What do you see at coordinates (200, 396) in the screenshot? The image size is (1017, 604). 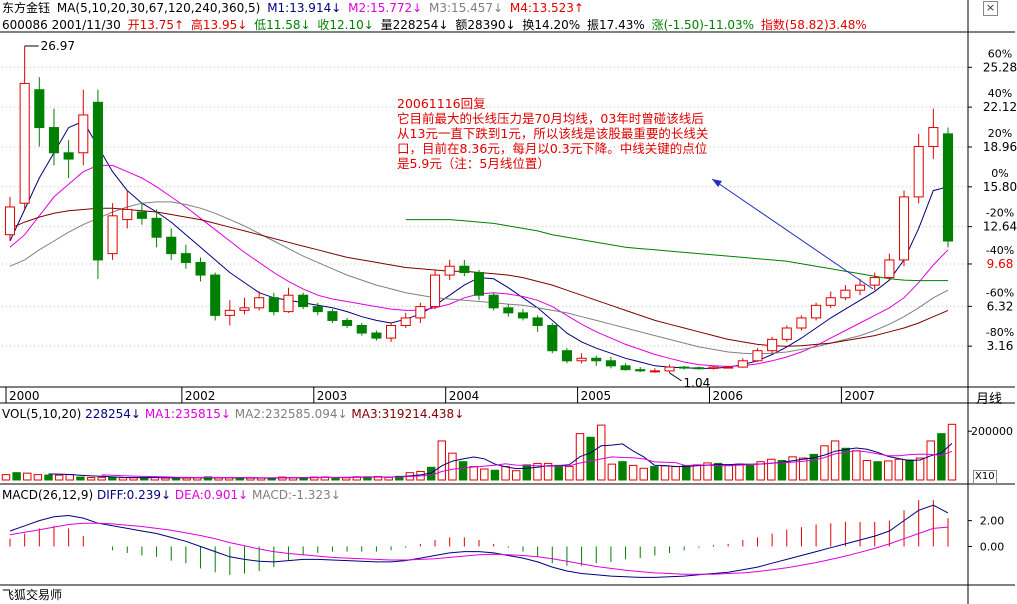 I see `year-label: 2002` at bounding box center [200, 396].